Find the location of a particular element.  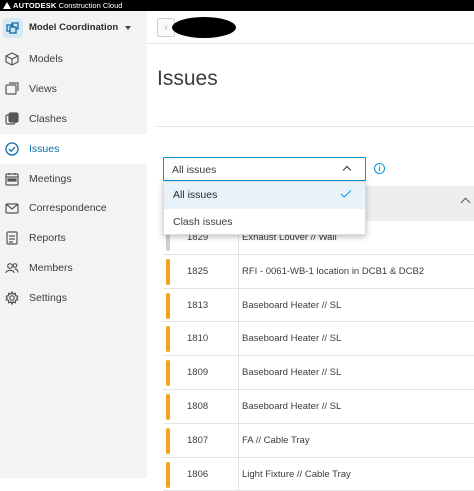

page-title: Issues is located at coordinates (187, 78).